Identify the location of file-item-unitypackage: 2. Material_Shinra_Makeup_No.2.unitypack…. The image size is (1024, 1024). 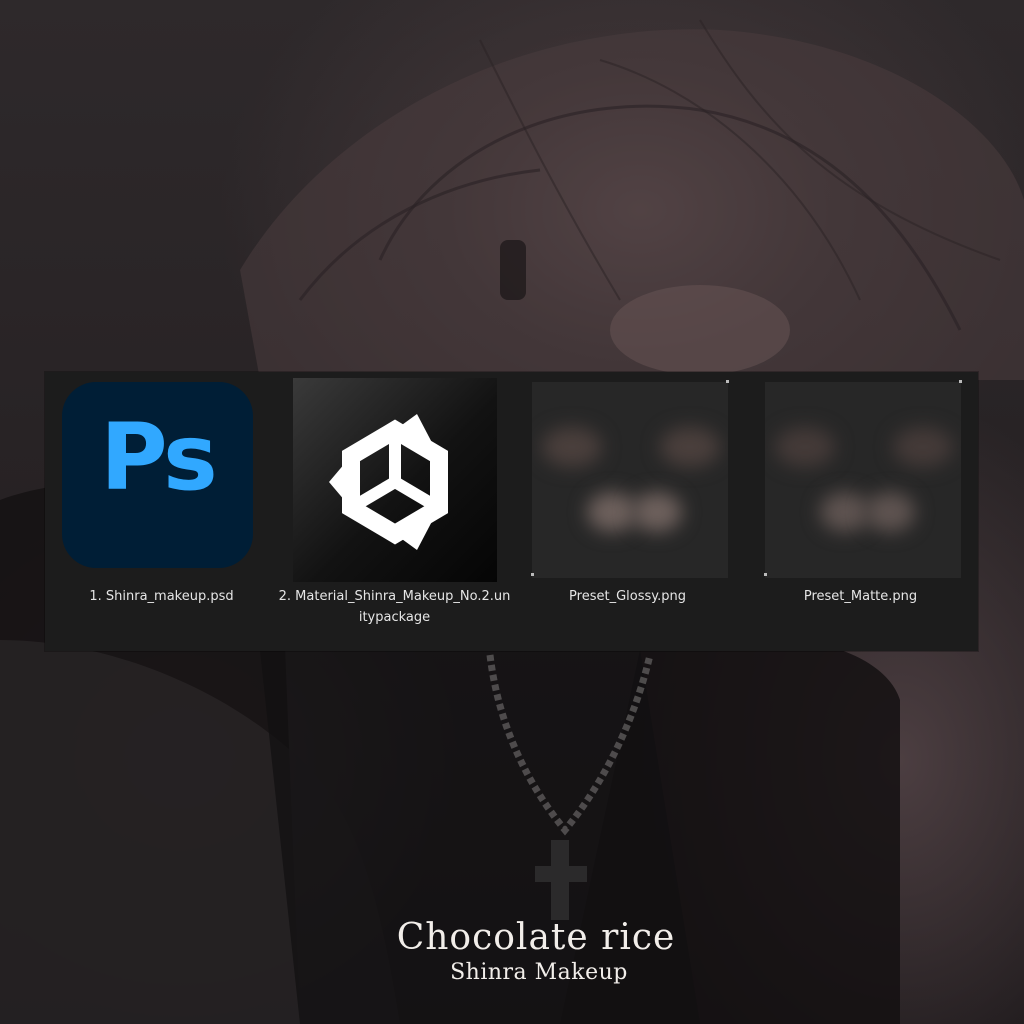
(394, 511).